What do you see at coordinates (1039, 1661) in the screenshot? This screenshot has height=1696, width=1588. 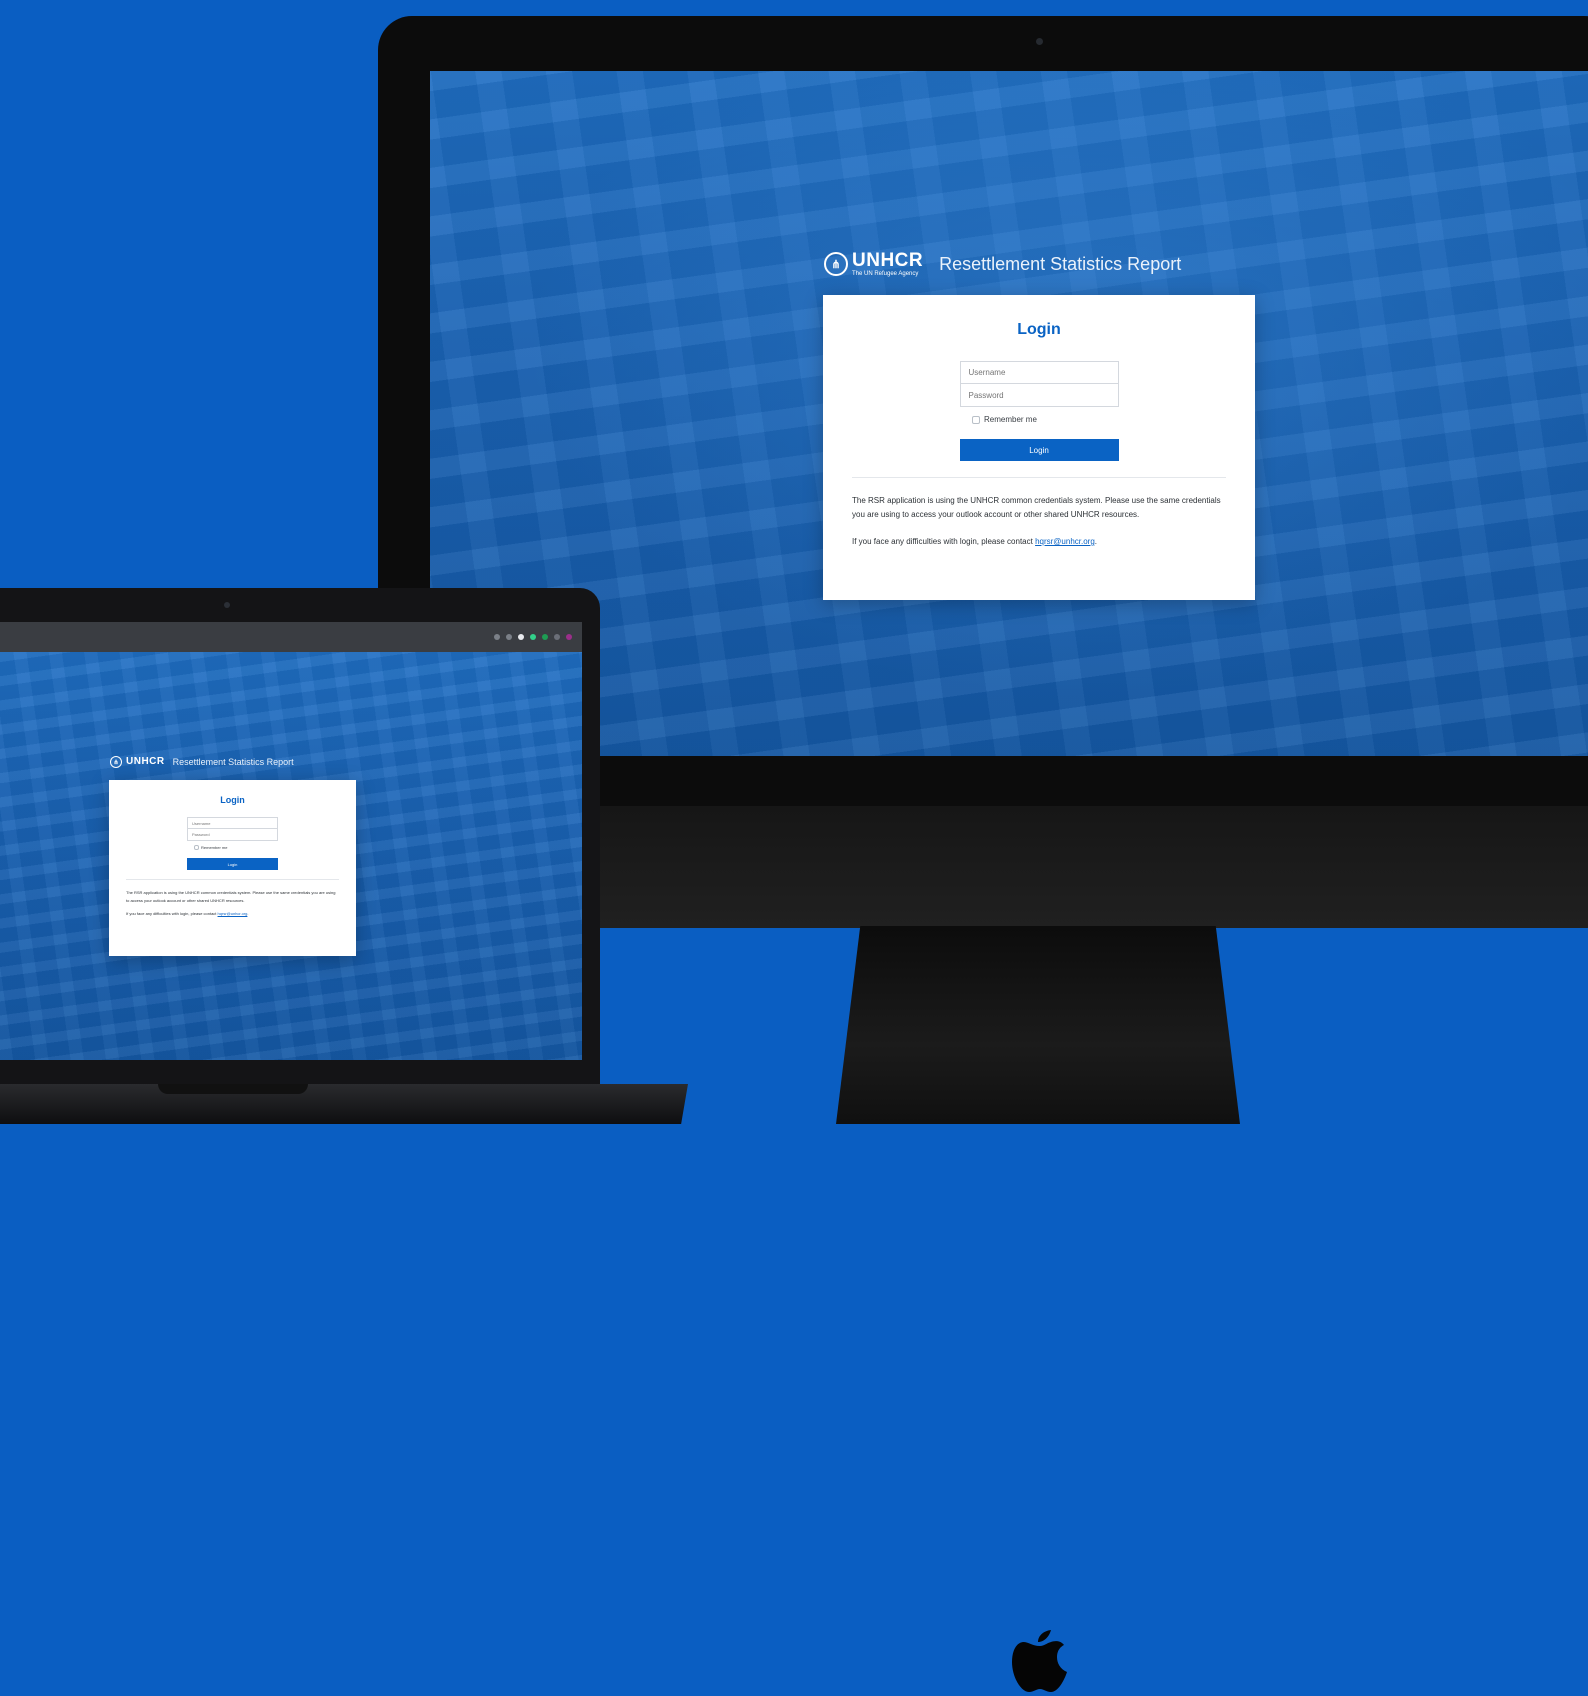 I see `apple-logo-icon` at bounding box center [1039, 1661].